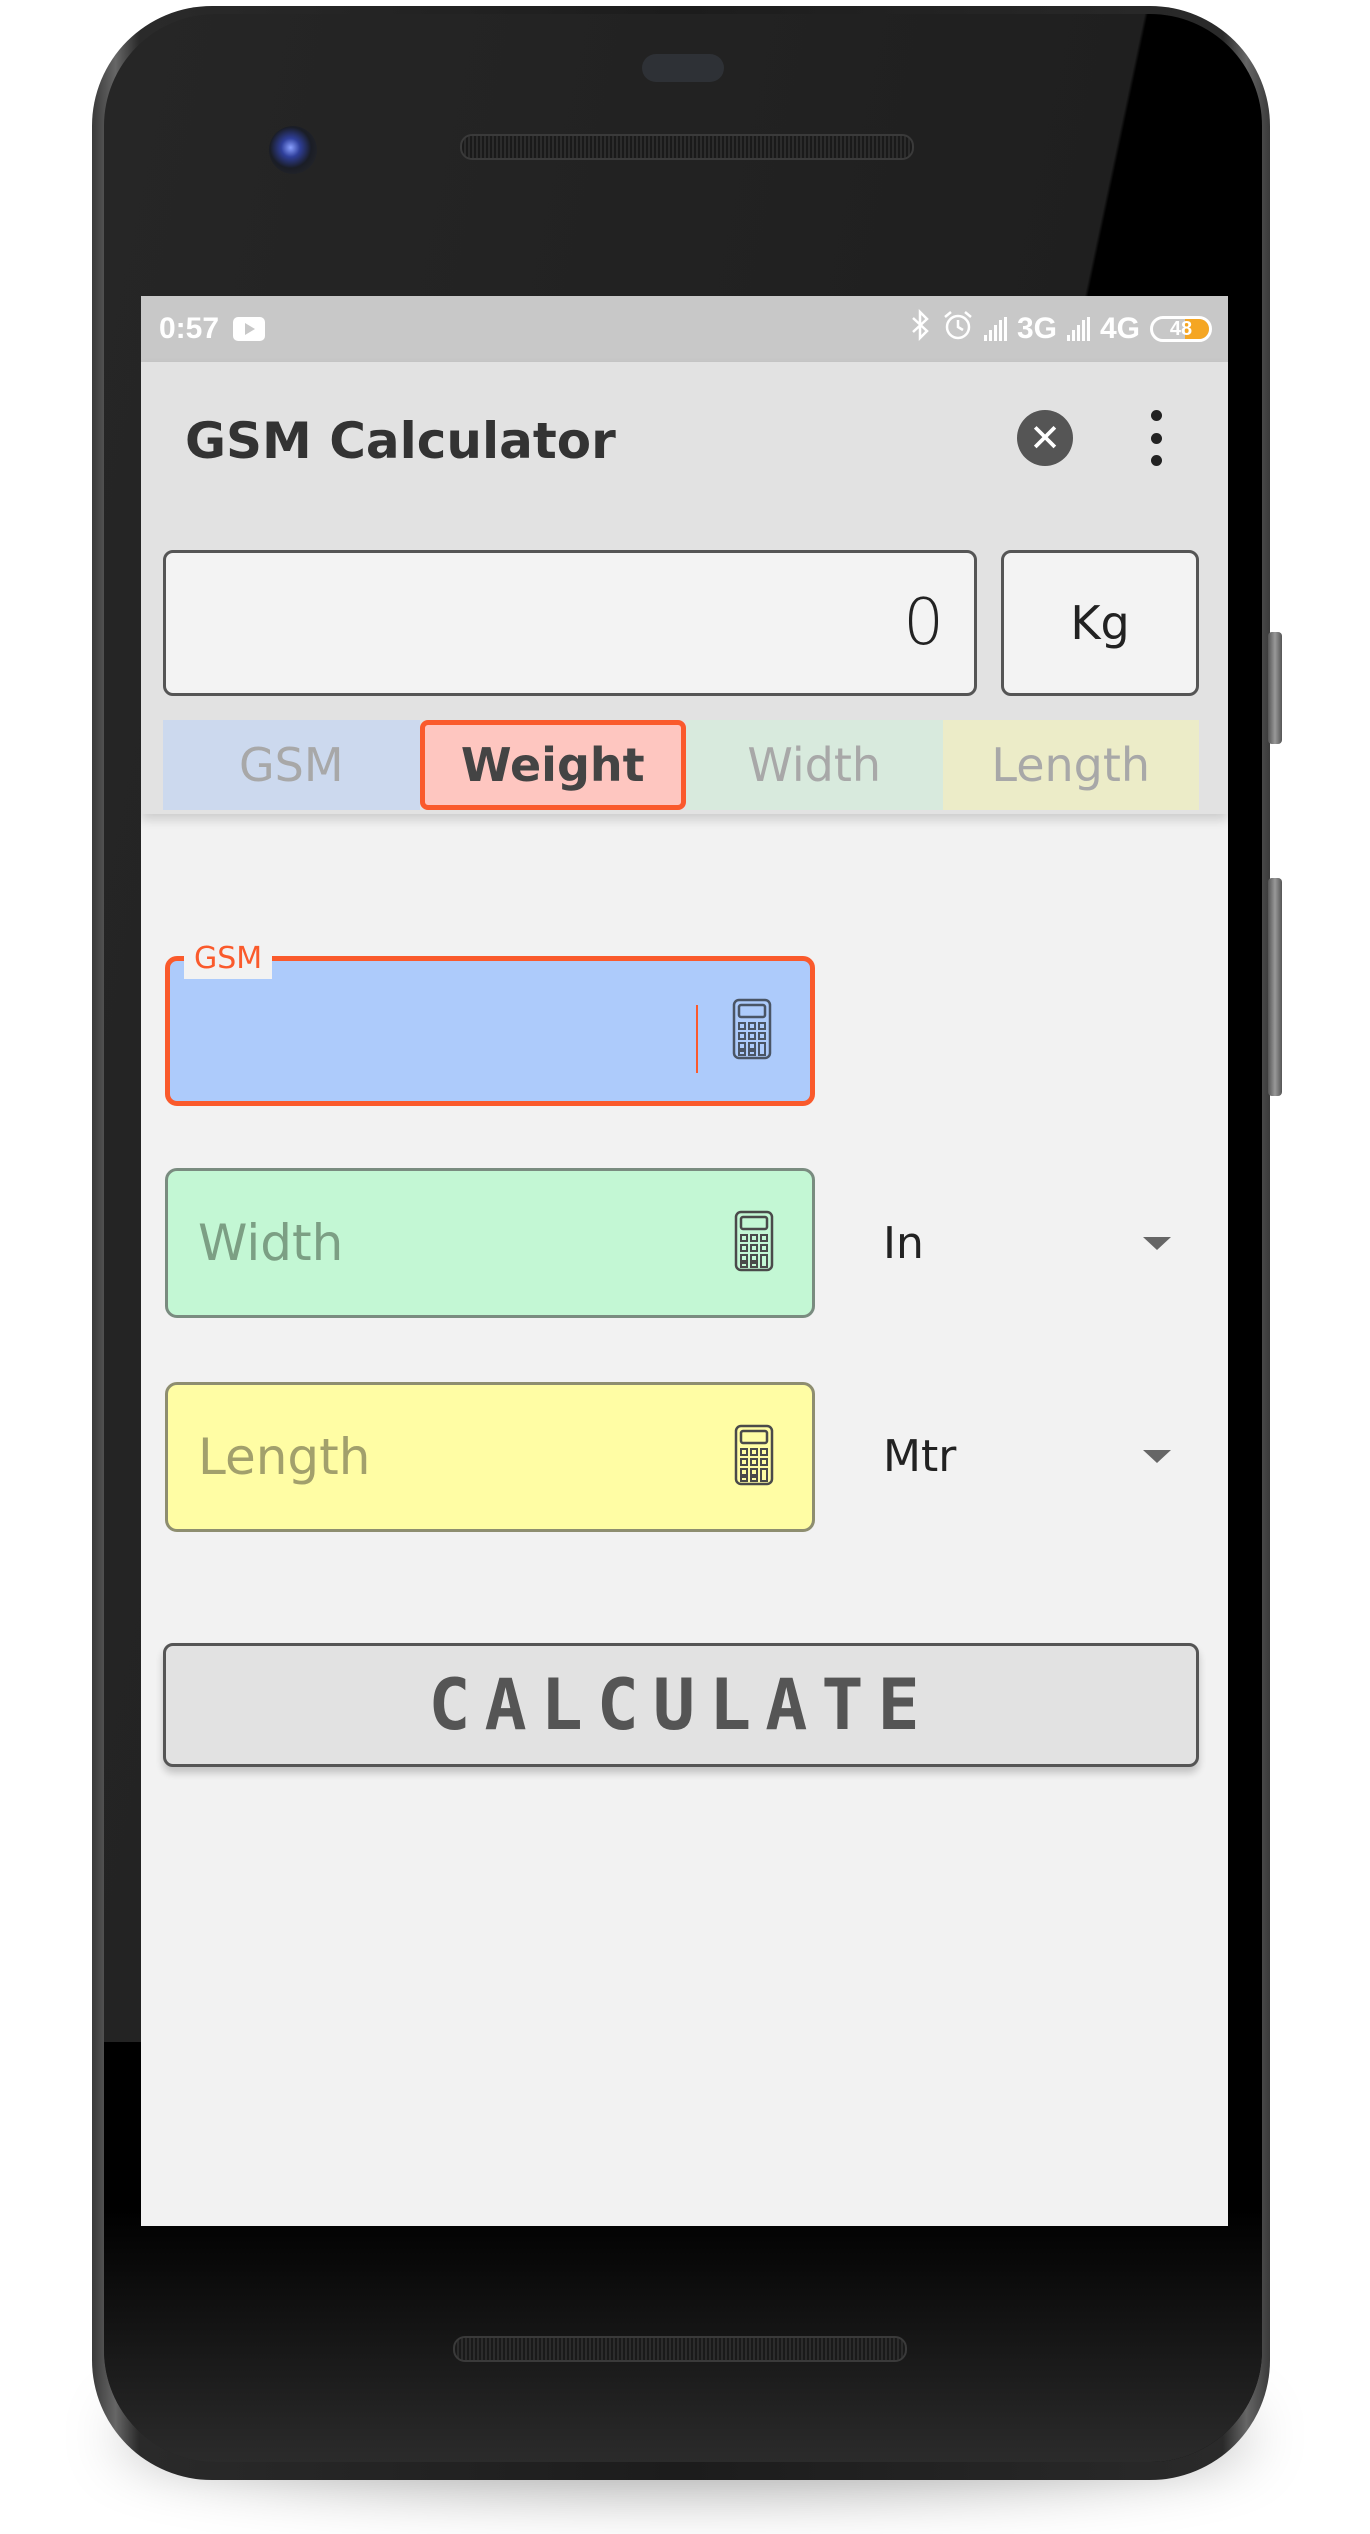 The height and width of the screenshot is (2534, 1370). I want to click on result-unit-button: Kg, so click(1100, 623).